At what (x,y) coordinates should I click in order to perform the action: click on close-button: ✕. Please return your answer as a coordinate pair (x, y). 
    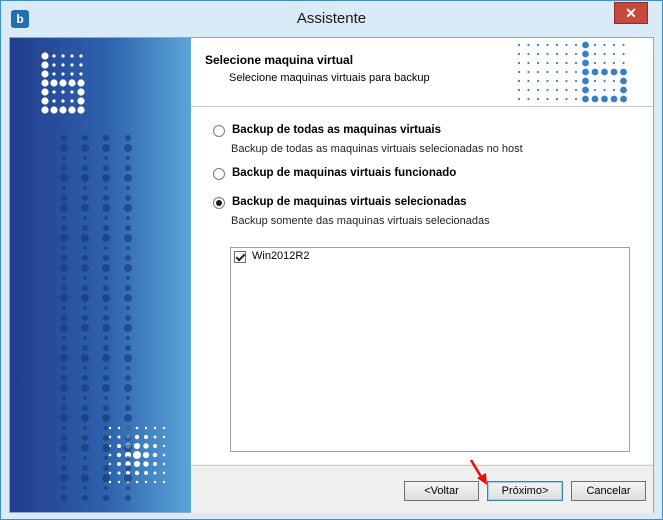
    Looking at the image, I should click on (631, 13).